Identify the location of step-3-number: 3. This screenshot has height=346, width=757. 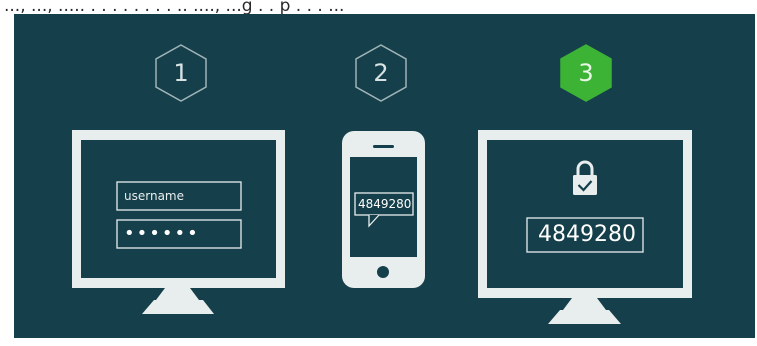
(586, 73).